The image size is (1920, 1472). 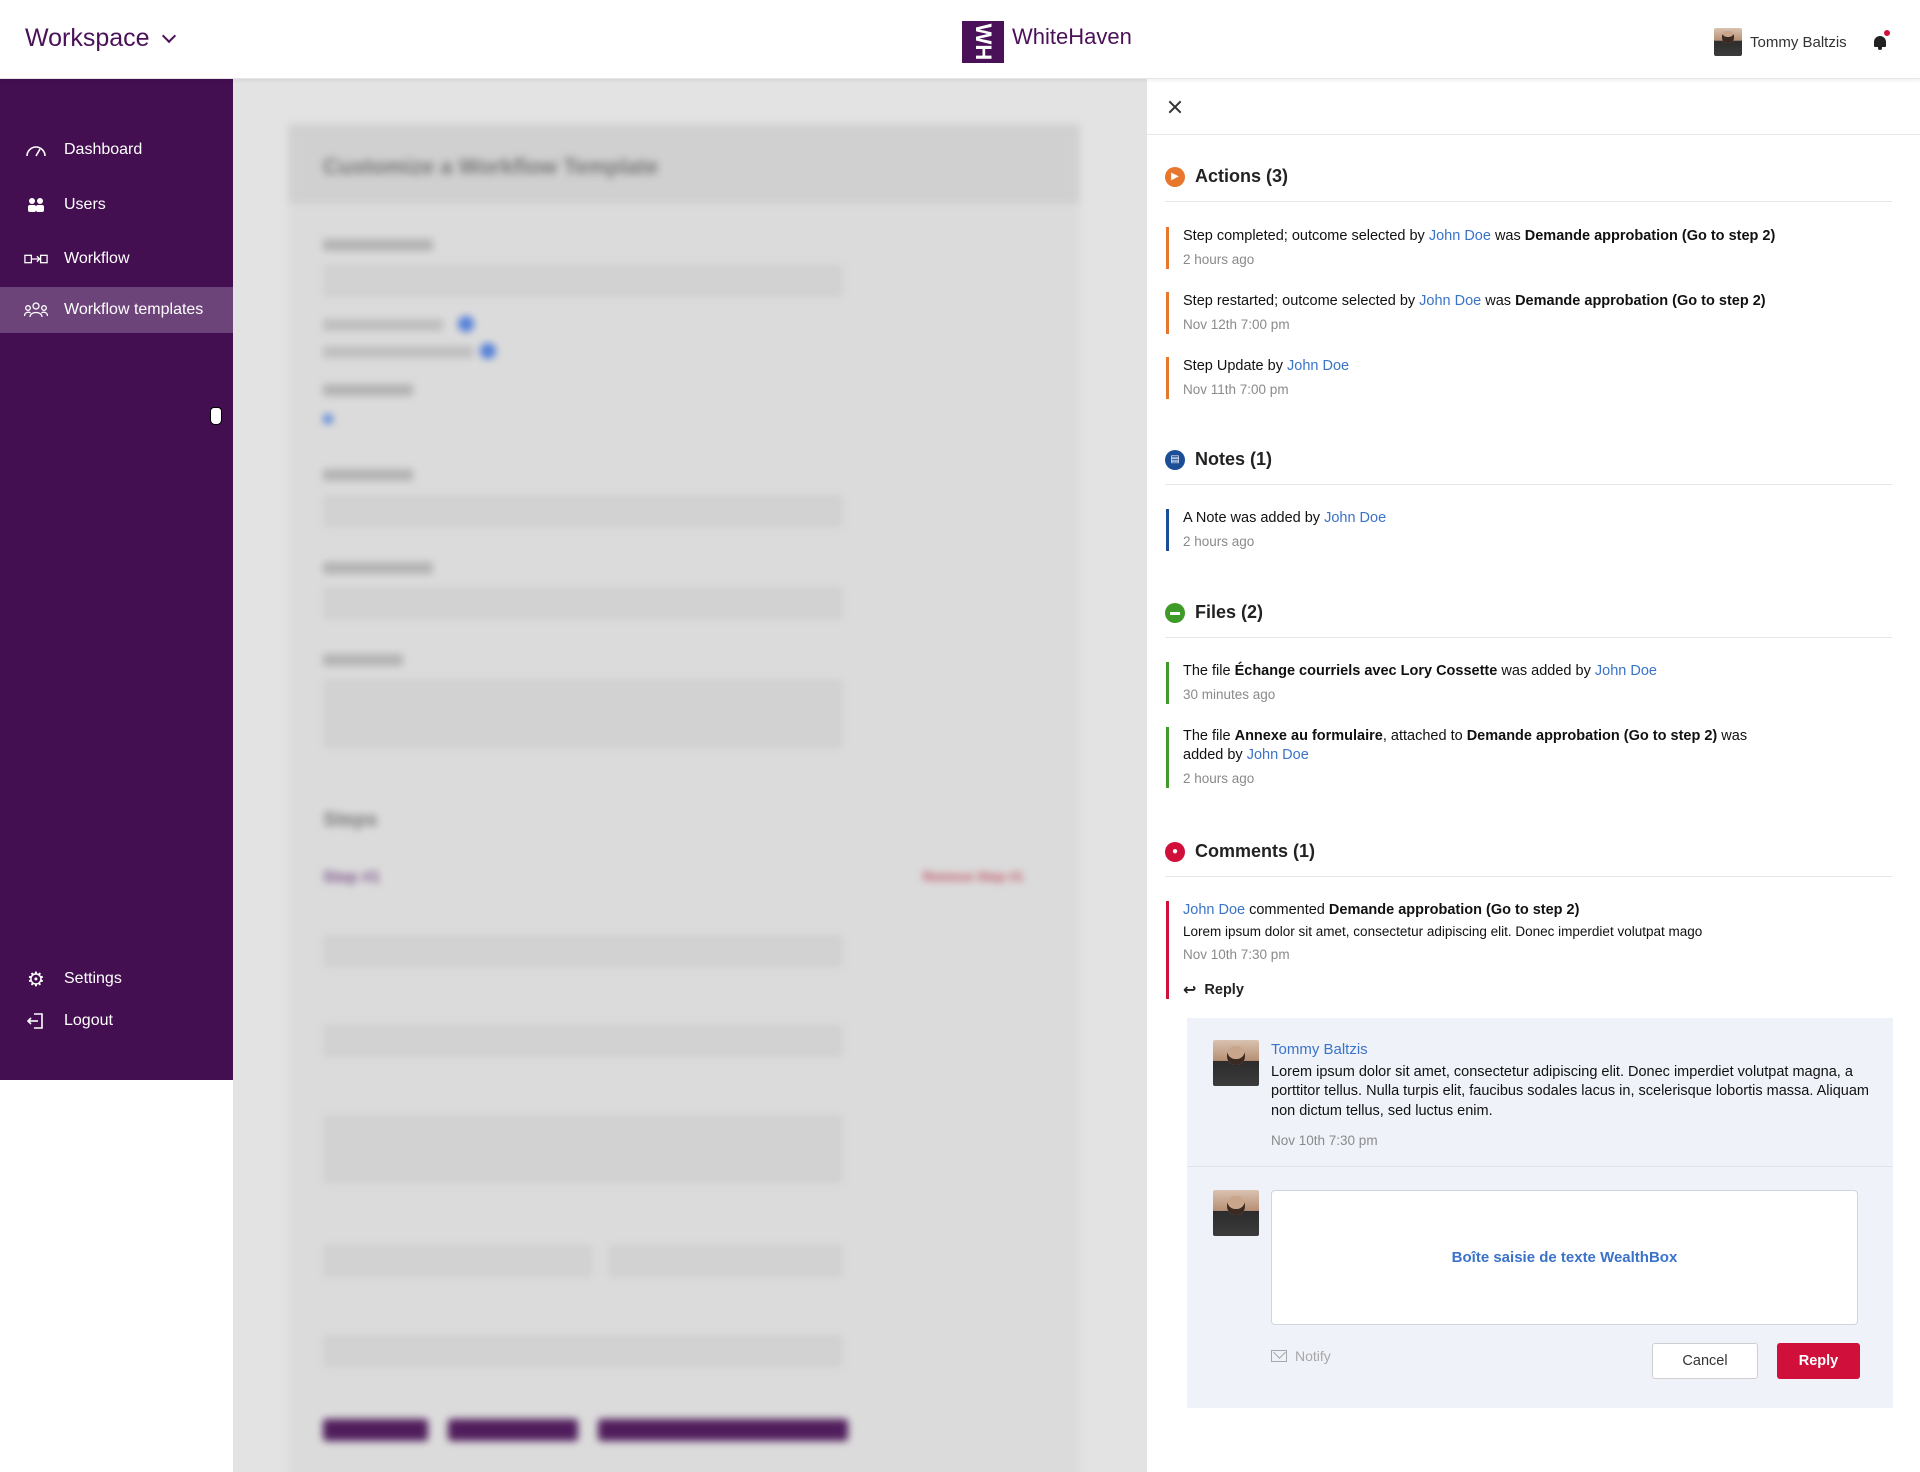 I want to click on actions-title: Actions (3), so click(x=1242, y=176).